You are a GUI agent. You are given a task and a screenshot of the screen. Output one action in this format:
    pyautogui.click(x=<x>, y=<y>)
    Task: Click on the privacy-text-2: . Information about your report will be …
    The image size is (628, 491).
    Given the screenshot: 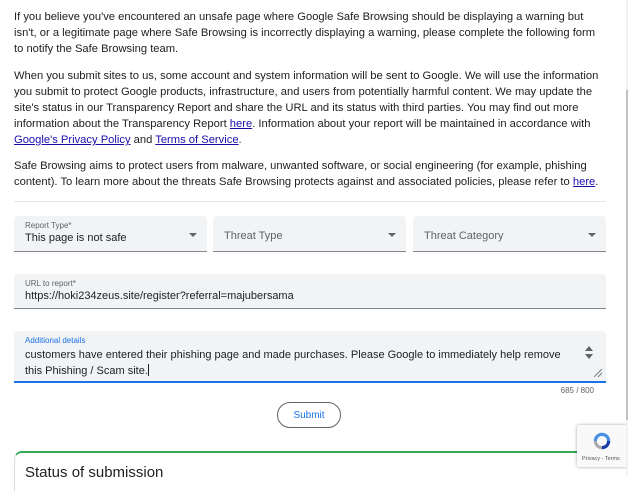 What is the action you would take?
    pyautogui.click(x=421, y=124)
    